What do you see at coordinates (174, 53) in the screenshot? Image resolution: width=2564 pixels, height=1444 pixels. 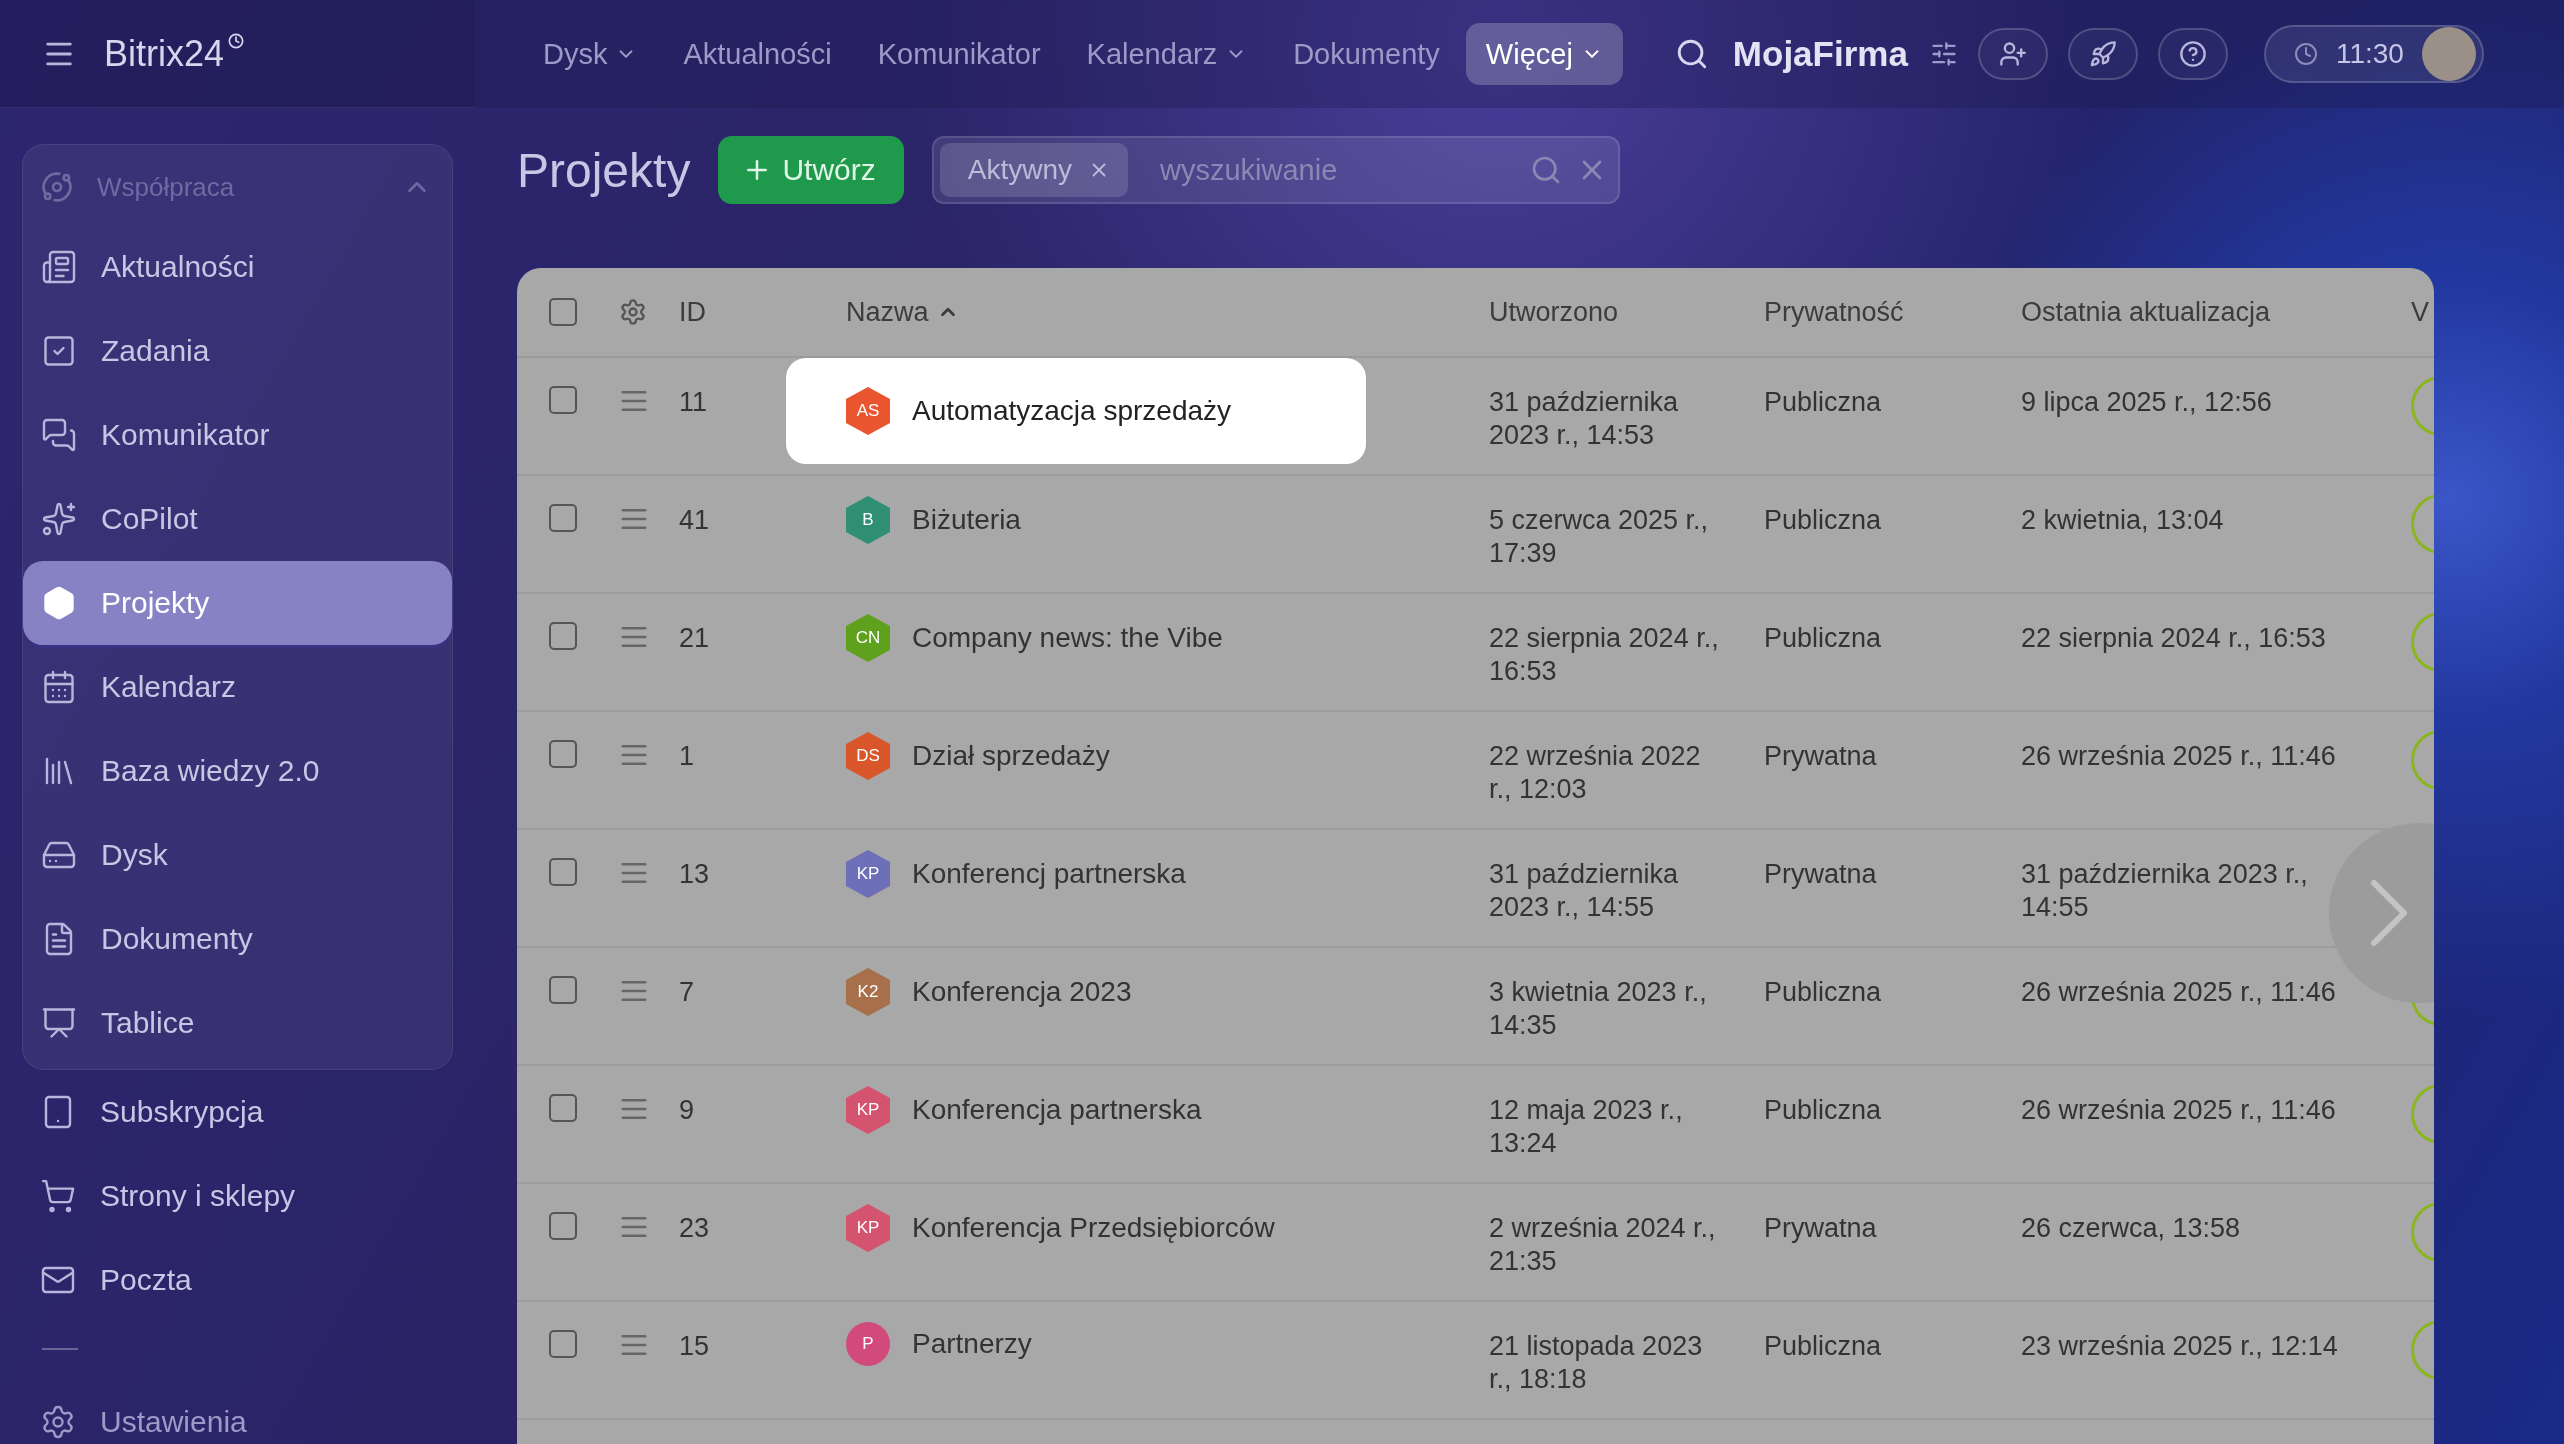 I see `logo: Bitrix24` at bounding box center [174, 53].